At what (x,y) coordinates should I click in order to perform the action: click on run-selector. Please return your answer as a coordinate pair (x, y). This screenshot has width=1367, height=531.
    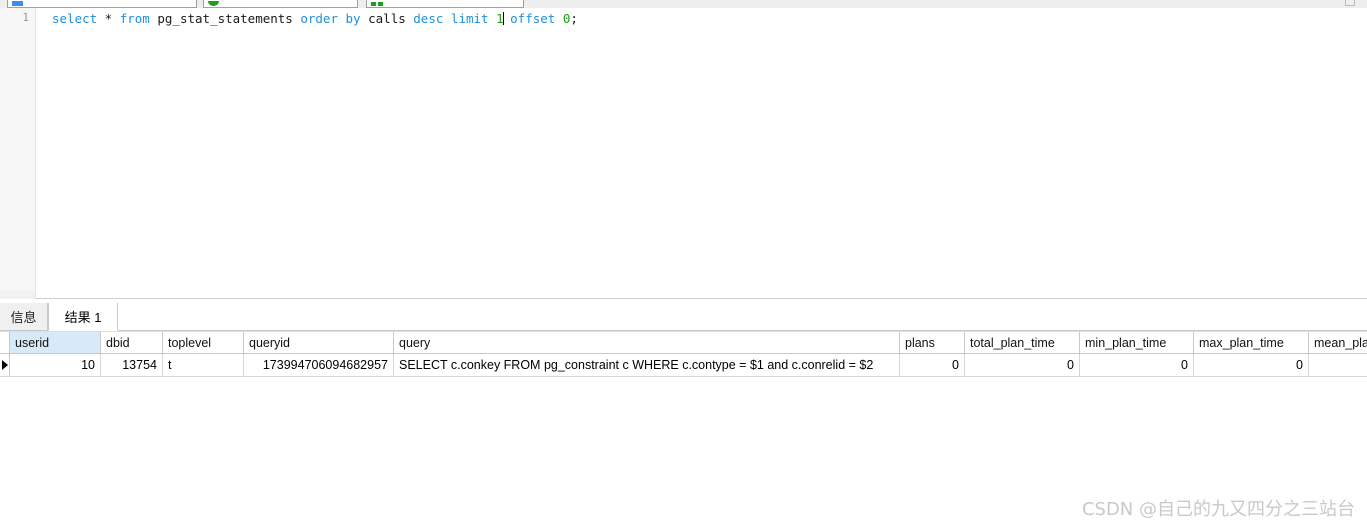
    Looking at the image, I should click on (445, 4).